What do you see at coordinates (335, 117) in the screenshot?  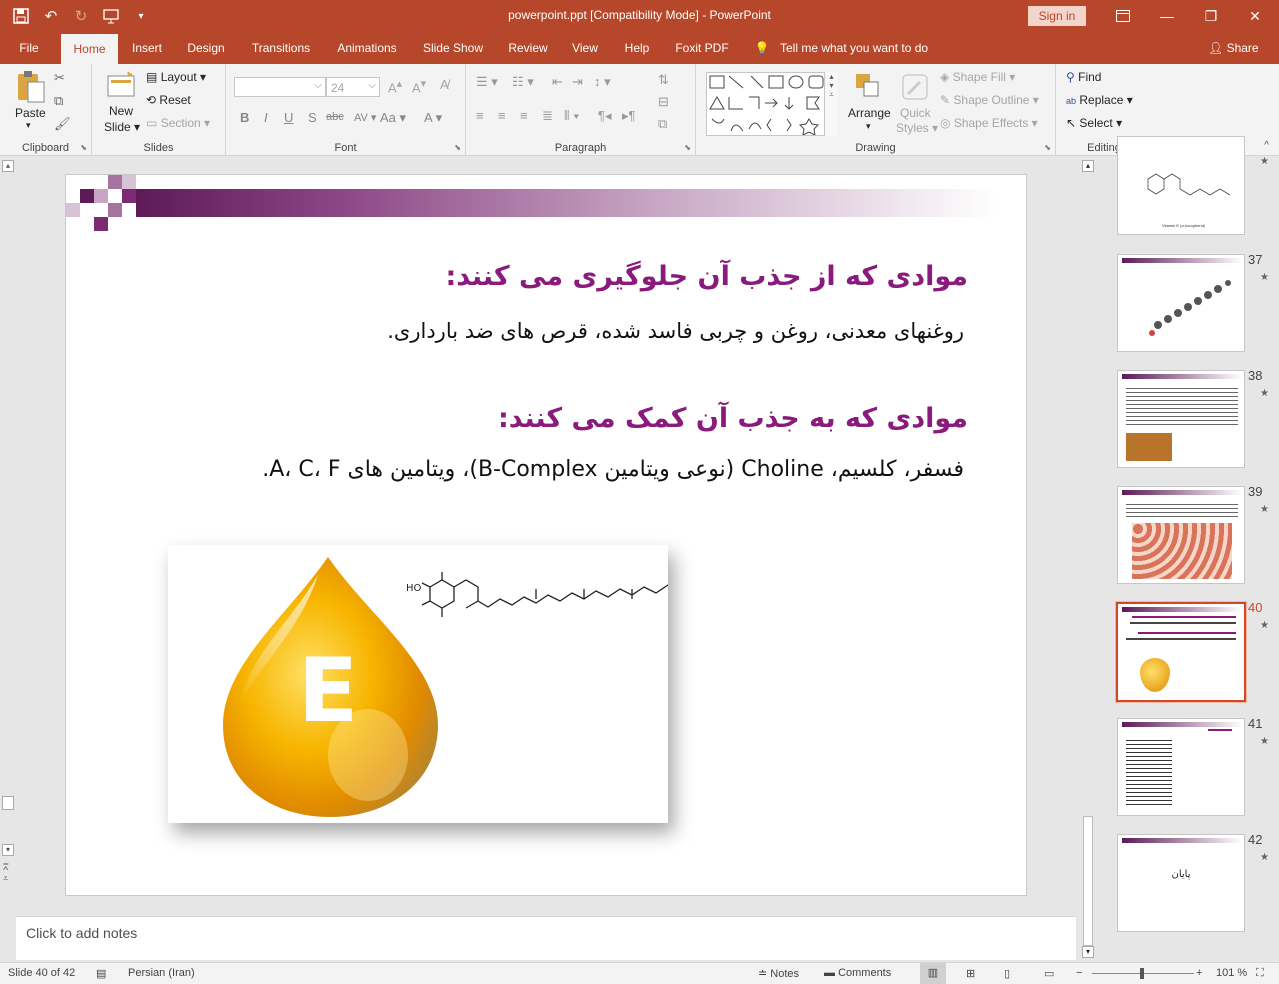 I see `strikethrough-icon: abc` at bounding box center [335, 117].